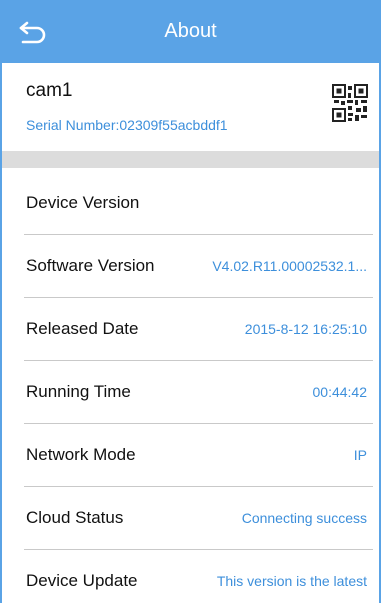  I want to click on row-value: IP, so click(360, 455).